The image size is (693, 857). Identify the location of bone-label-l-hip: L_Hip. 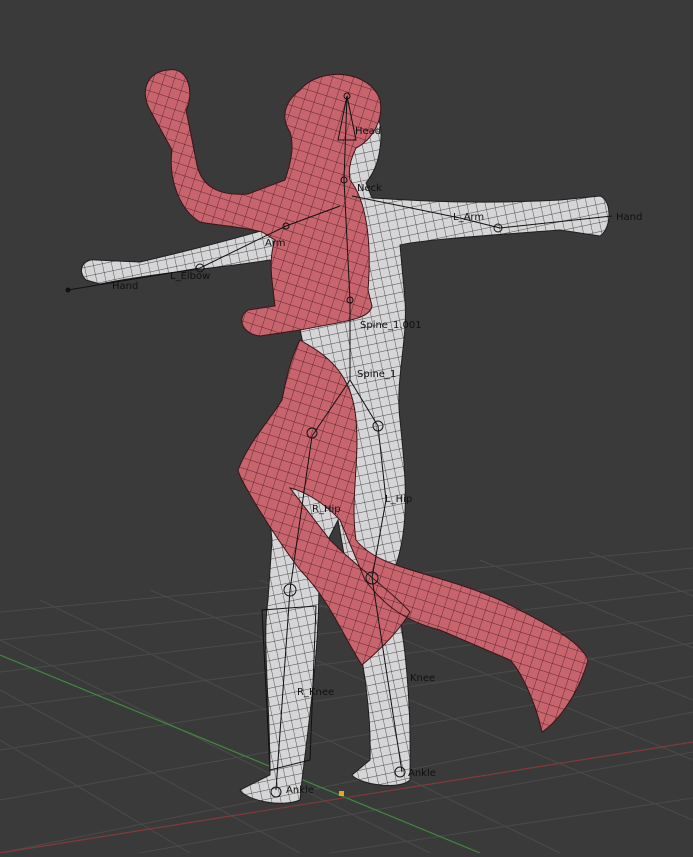
(398, 499).